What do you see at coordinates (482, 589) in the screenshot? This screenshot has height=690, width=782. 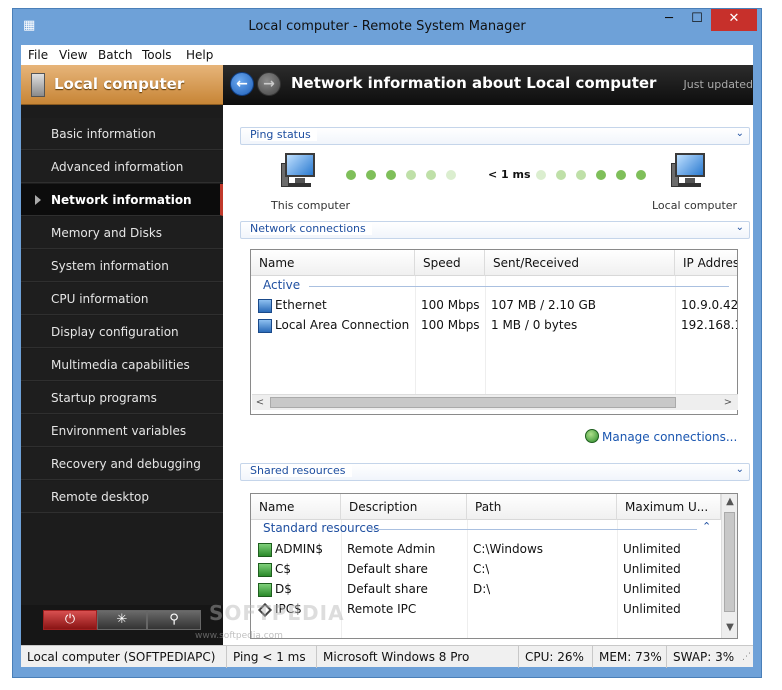 I see `cell-path: D:\` at bounding box center [482, 589].